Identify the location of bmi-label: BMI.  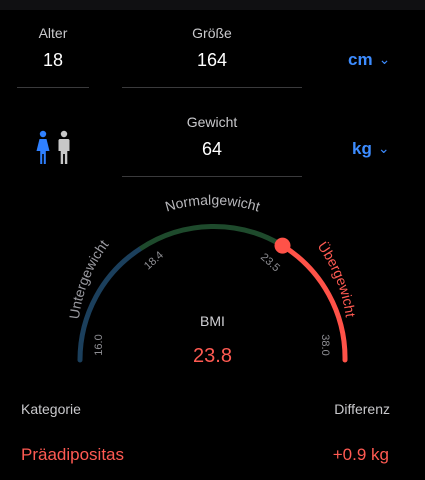
(212, 321).